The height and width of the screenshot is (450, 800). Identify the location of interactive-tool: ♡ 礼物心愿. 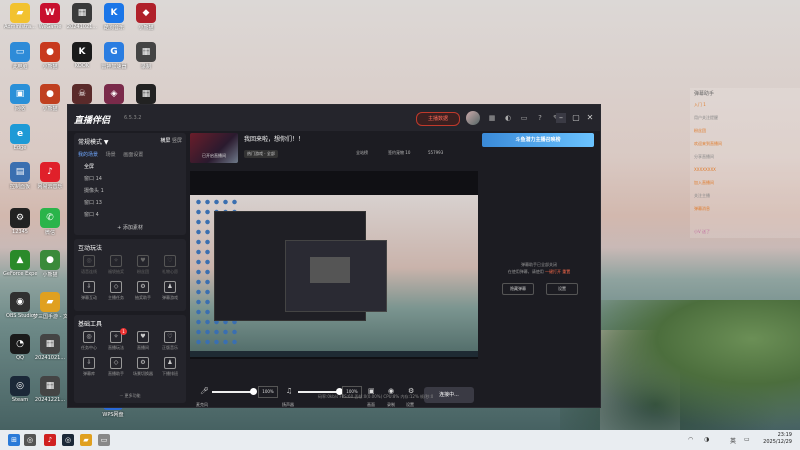
(170, 265).